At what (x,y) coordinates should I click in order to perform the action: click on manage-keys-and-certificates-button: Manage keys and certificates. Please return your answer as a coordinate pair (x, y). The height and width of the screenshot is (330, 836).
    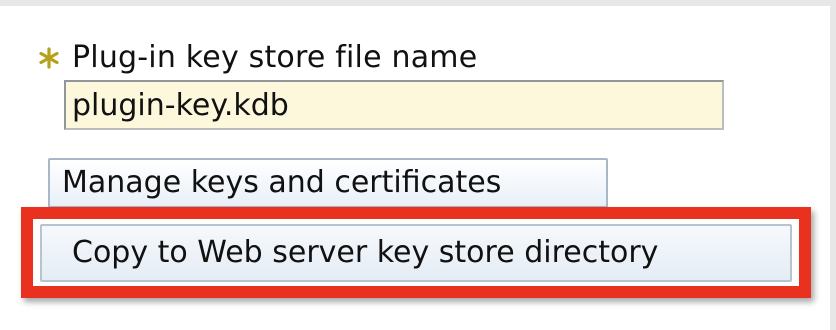
    Looking at the image, I should click on (328, 183).